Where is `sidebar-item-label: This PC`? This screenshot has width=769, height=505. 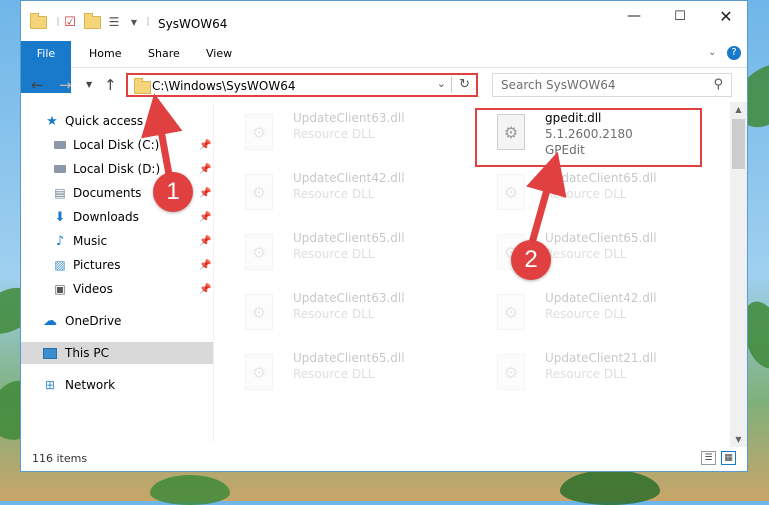
sidebar-item-label: This PC is located at coordinates (87, 353).